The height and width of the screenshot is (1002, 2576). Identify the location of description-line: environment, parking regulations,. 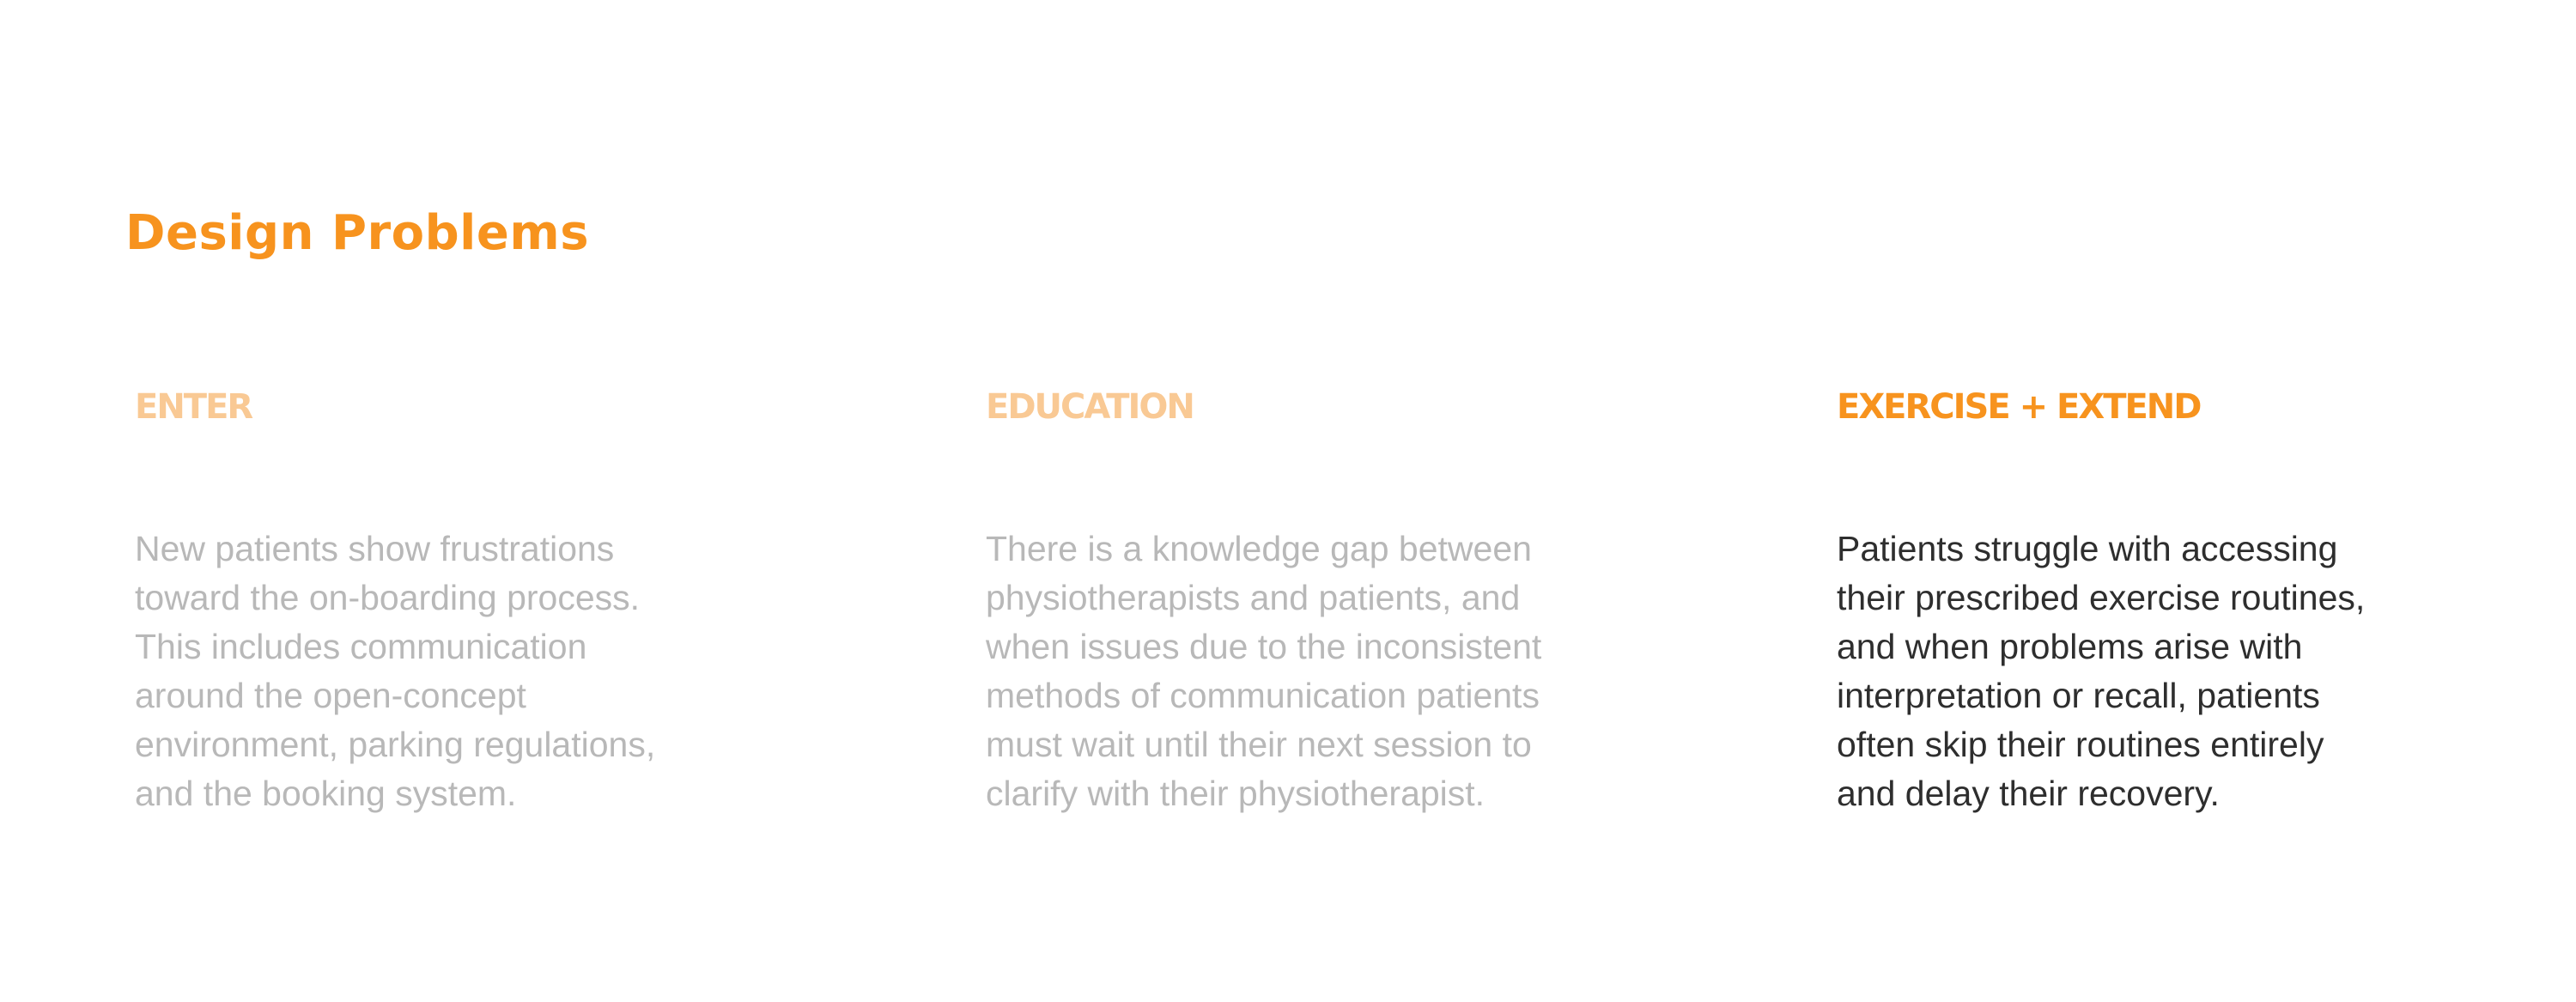
(396, 744).